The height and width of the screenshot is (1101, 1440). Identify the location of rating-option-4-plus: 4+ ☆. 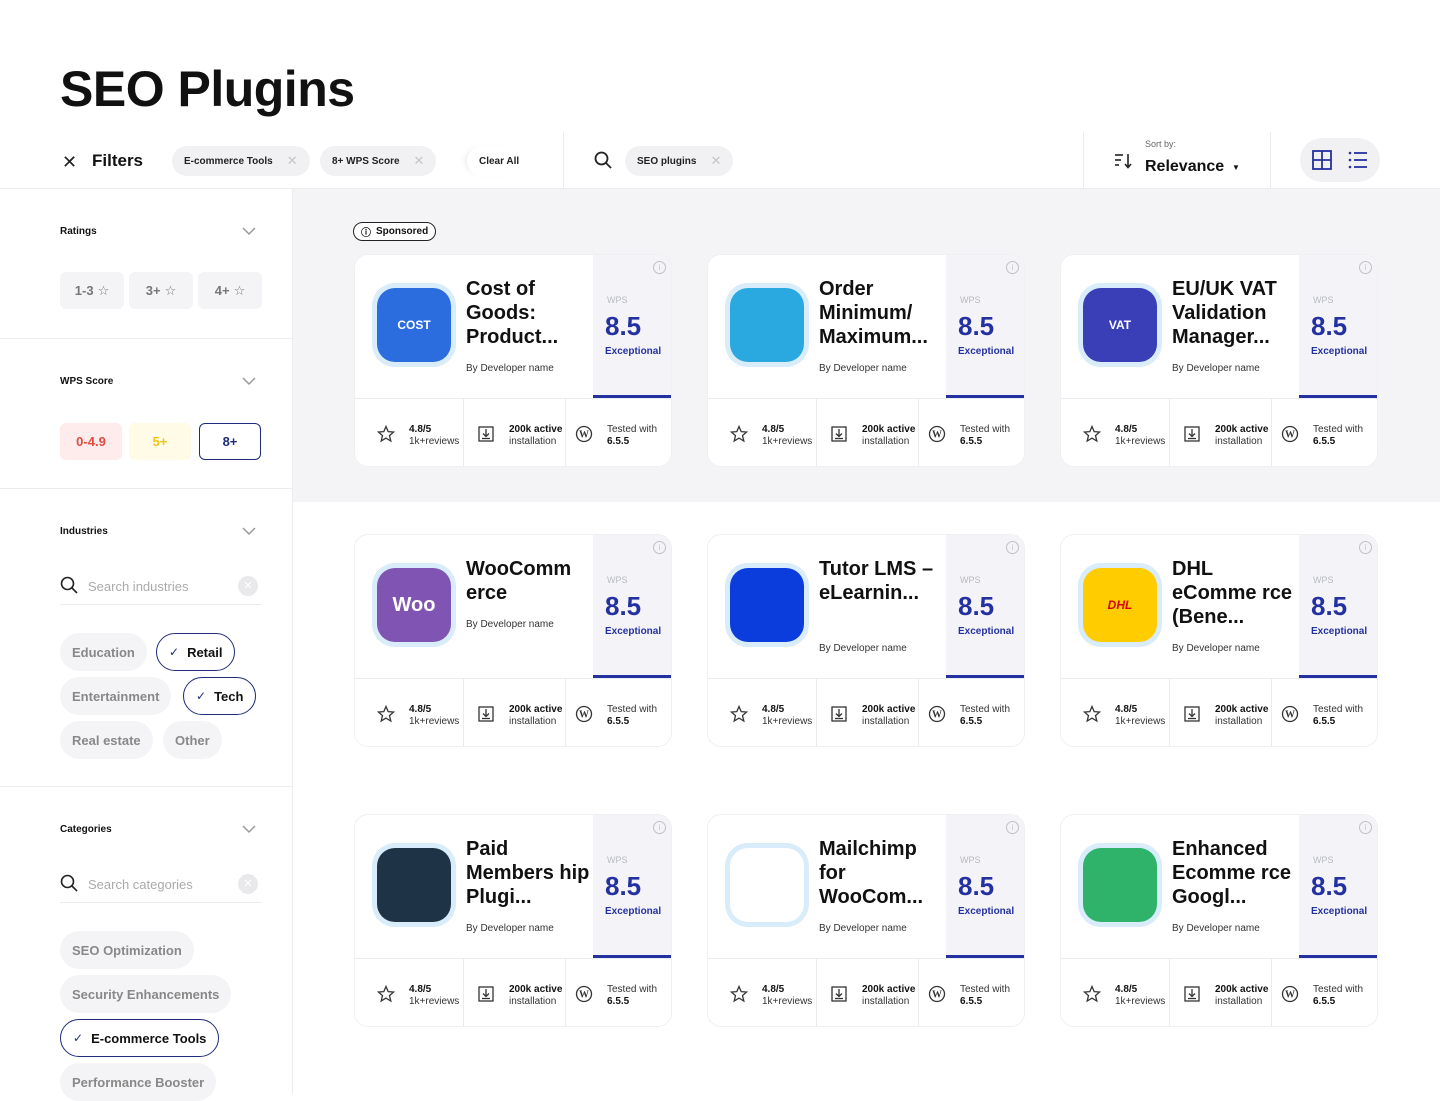
(230, 290).